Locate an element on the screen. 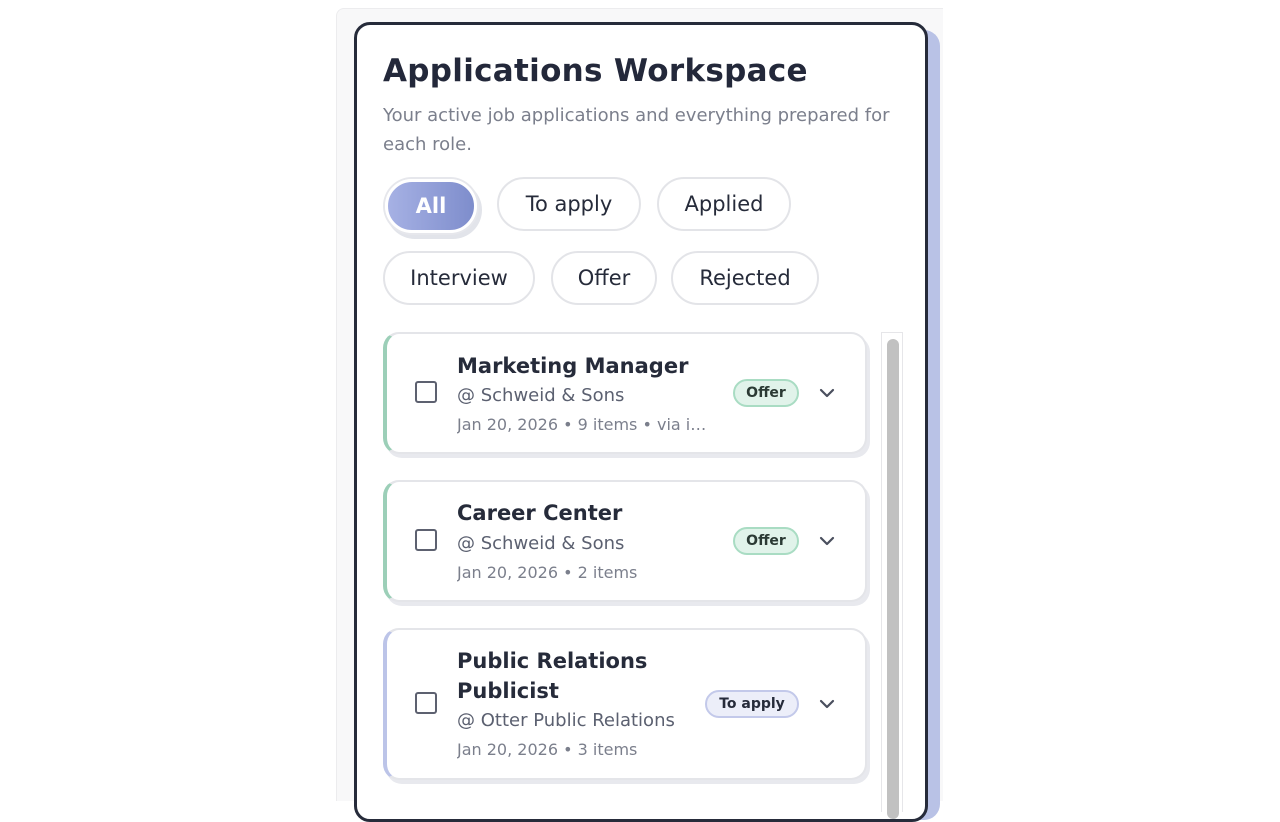 Image resolution: width=1280 pixels, height=822 pixels. job-title: Career Center is located at coordinates (540, 513).